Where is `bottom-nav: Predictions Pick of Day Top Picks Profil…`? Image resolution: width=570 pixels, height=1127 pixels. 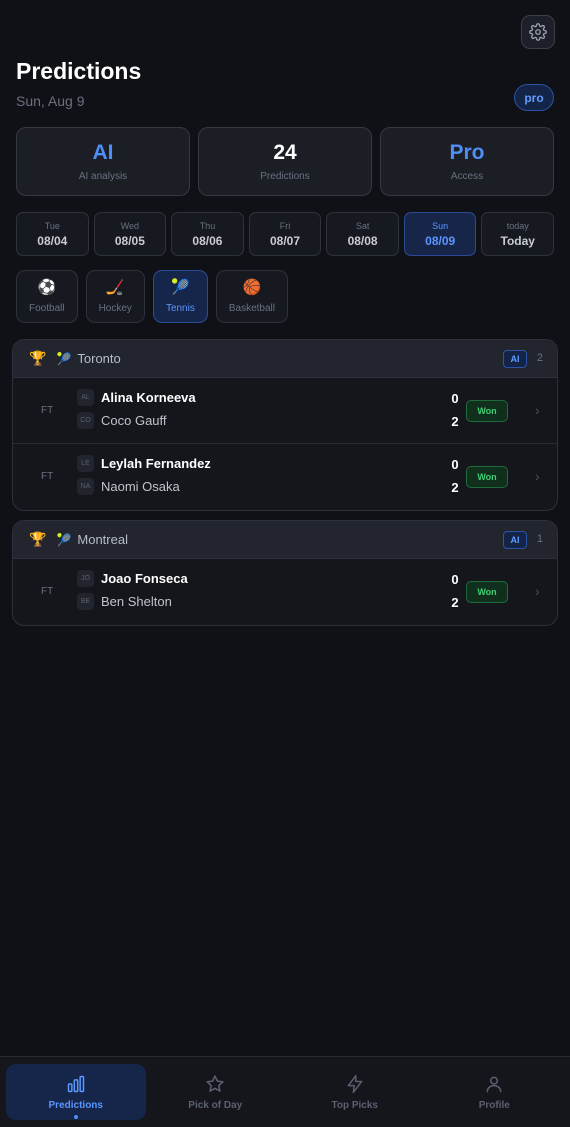 bottom-nav: Predictions Pick of Day Top Picks Profil… is located at coordinates (285, 1091).